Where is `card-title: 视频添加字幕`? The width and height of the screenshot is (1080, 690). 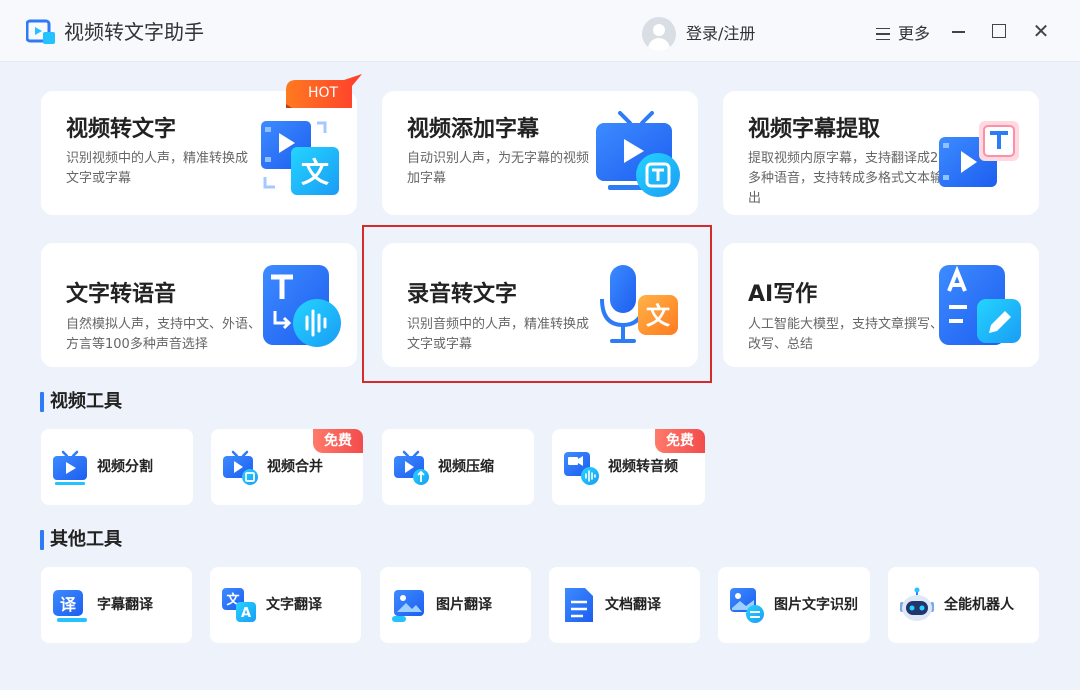 card-title: 视频添加字幕 is located at coordinates (473, 129).